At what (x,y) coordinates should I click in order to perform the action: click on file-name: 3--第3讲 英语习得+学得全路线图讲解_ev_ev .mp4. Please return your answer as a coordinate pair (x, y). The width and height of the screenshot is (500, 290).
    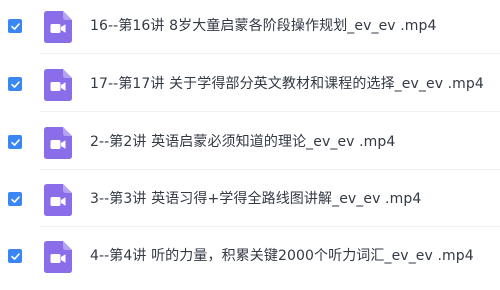
    Looking at the image, I should click on (255, 198).